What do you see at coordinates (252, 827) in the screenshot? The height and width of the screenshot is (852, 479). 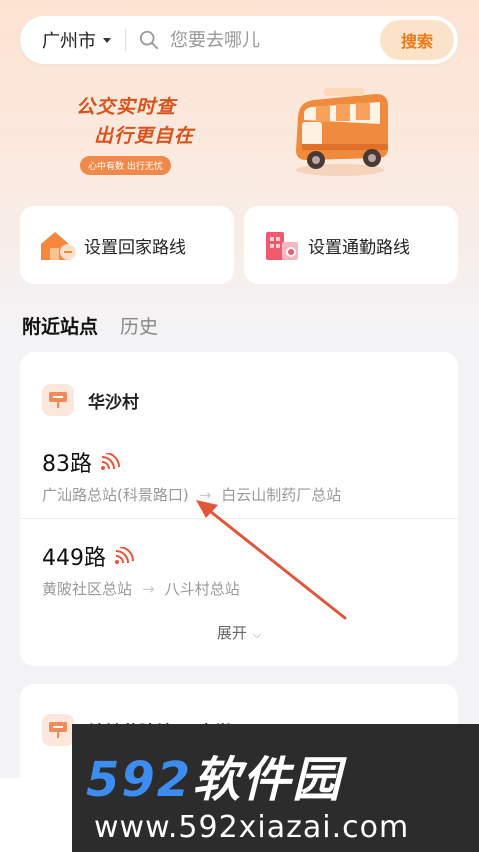 I see `watermark-url: www.592xiazai.com` at bounding box center [252, 827].